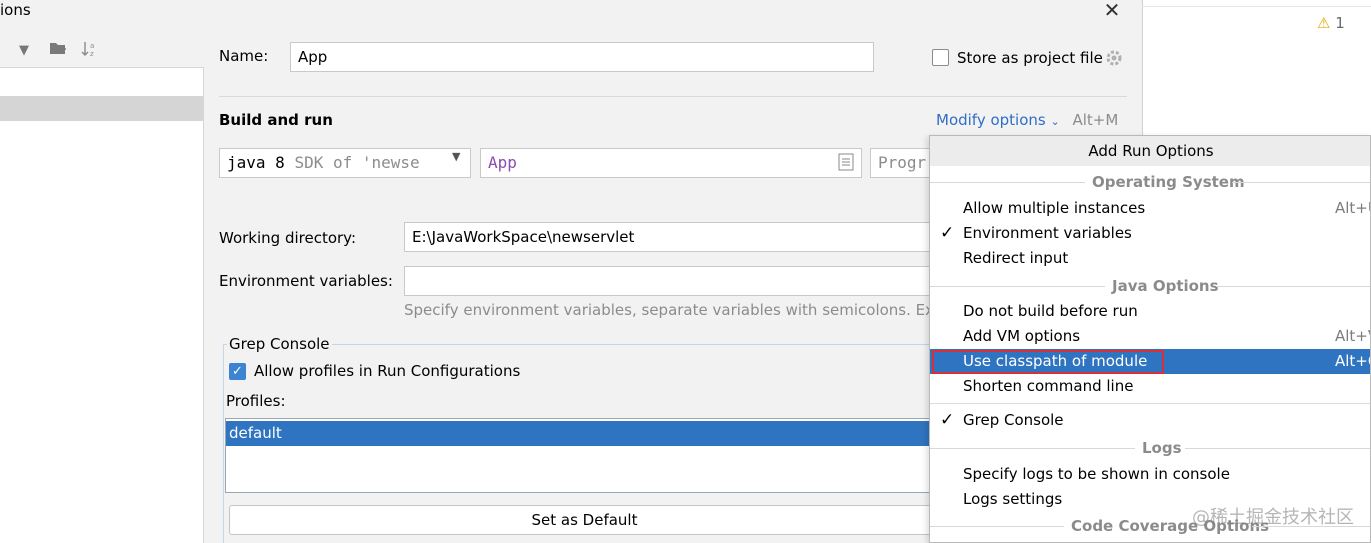 The width and height of the screenshot is (1371, 543). What do you see at coordinates (1168, 182) in the screenshot?
I see `group-label: Operating System` at bounding box center [1168, 182].